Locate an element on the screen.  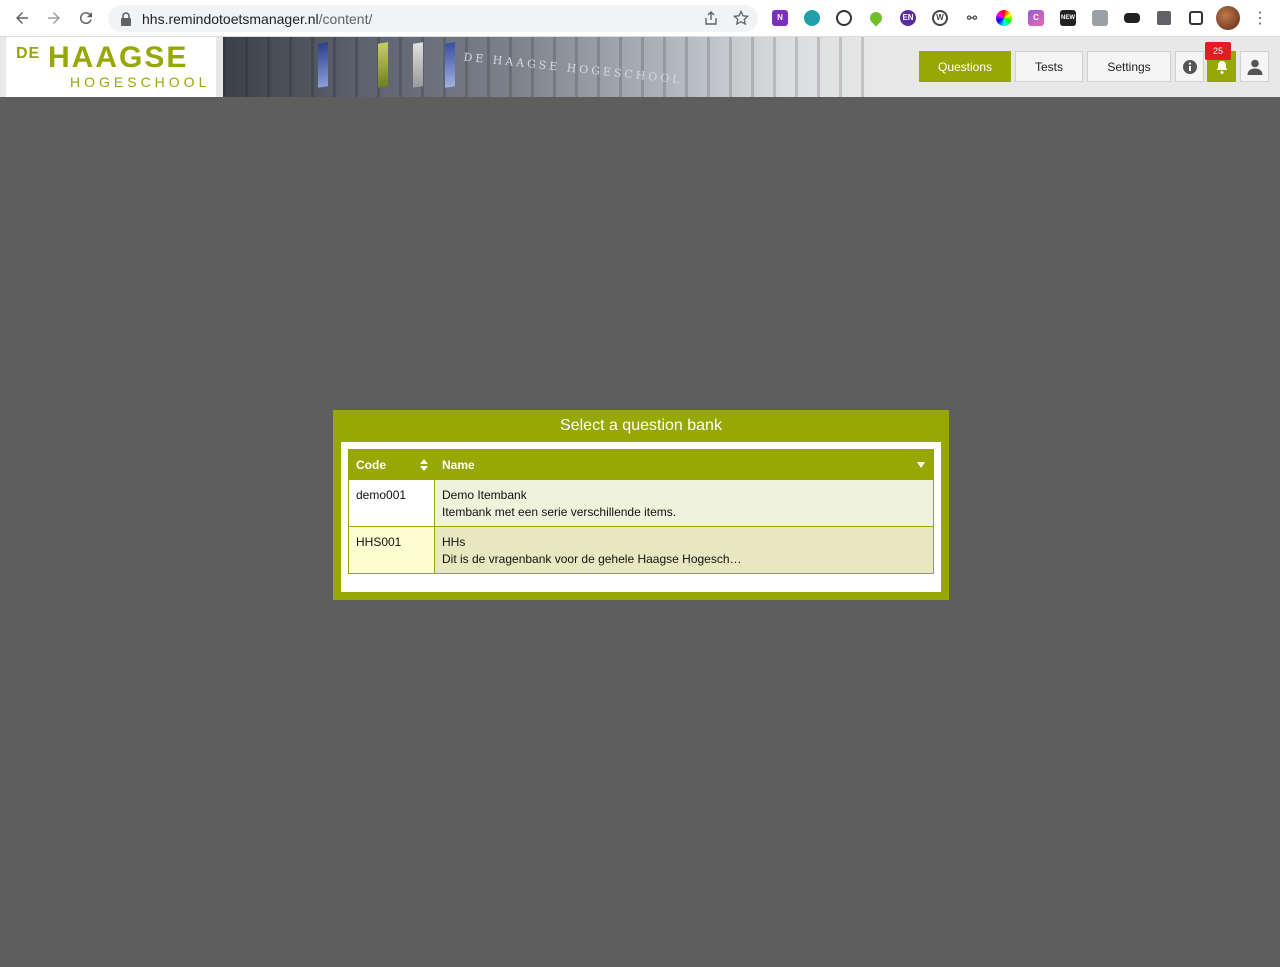
sort-icon is located at coordinates (424, 465).